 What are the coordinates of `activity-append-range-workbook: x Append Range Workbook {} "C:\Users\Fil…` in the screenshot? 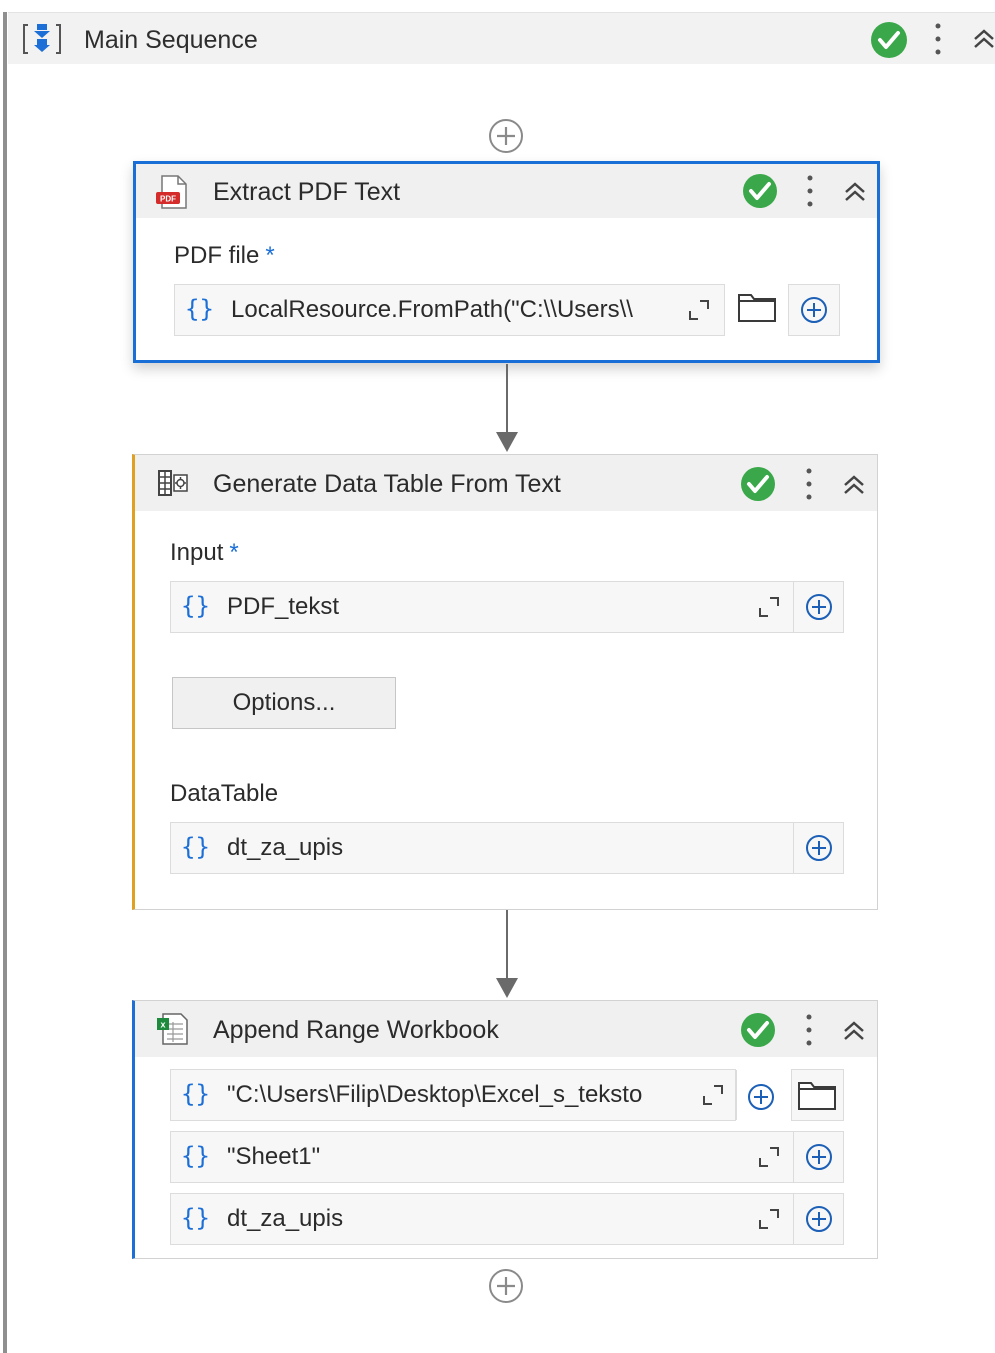 It's located at (505, 1129).